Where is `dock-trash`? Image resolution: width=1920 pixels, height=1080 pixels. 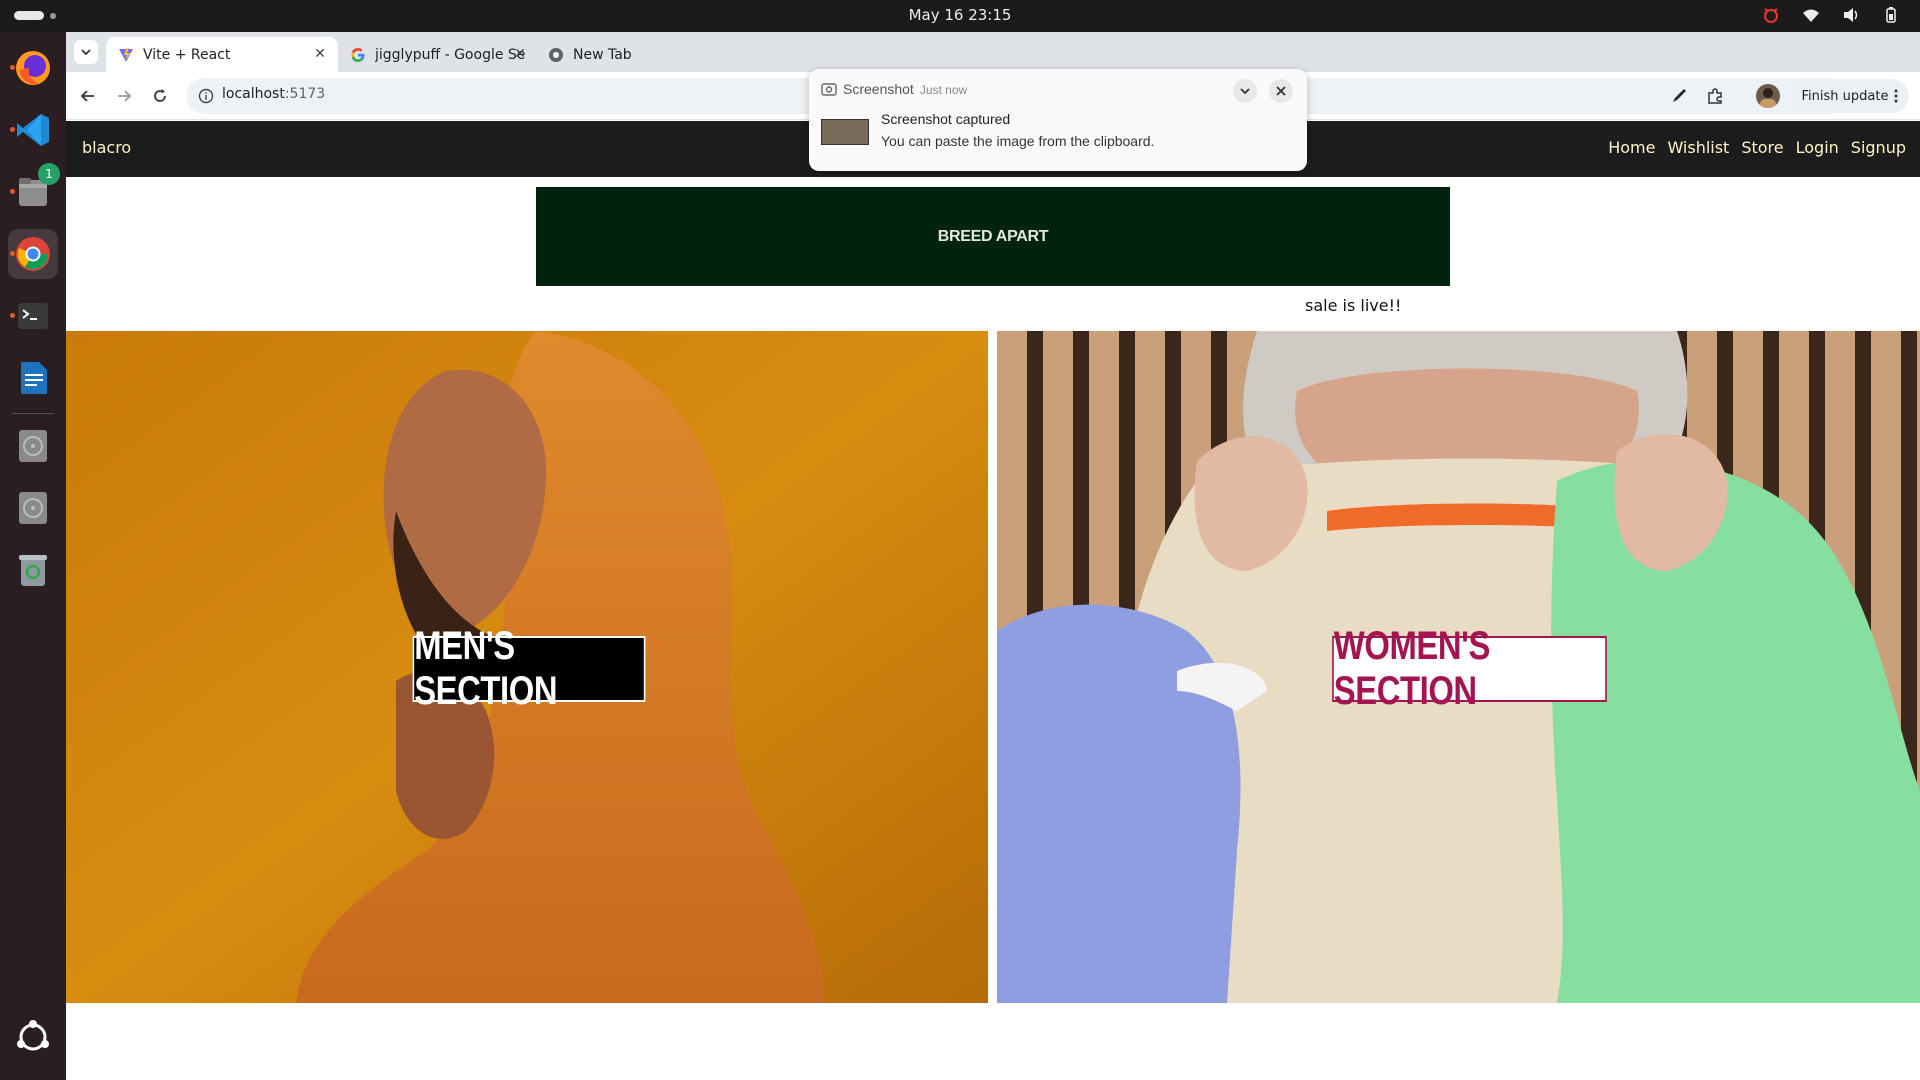 dock-trash is located at coordinates (33, 570).